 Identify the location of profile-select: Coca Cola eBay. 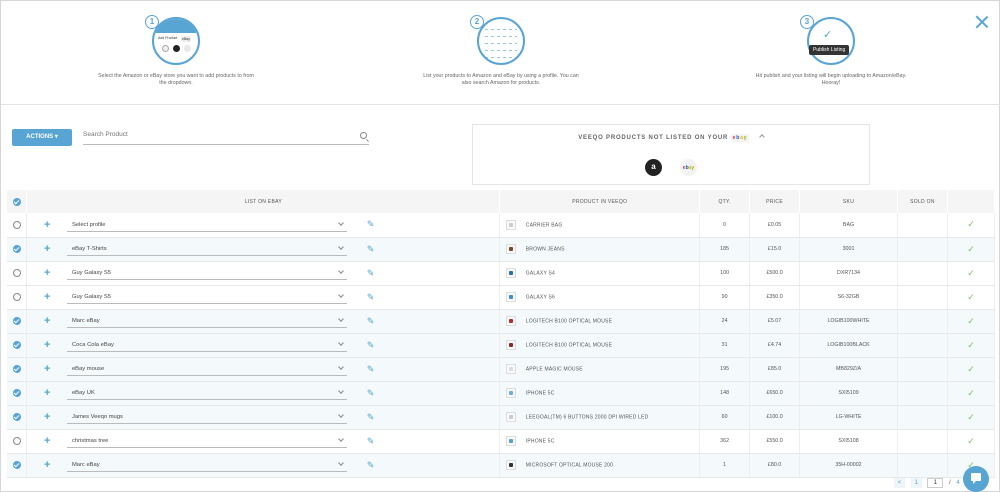
(206, 345).